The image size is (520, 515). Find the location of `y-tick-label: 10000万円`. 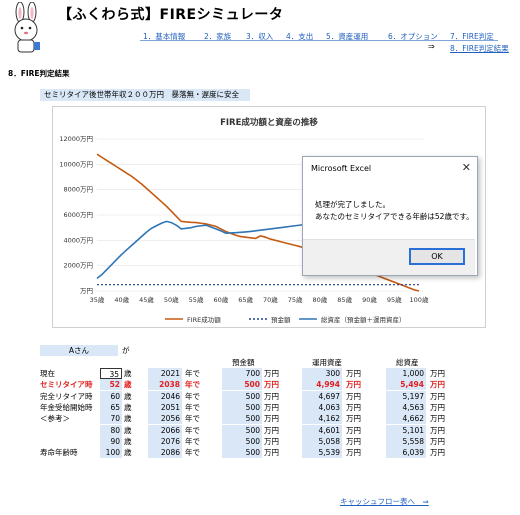

y-tick-label: 10000万円 is located at coordinates (76, 164).